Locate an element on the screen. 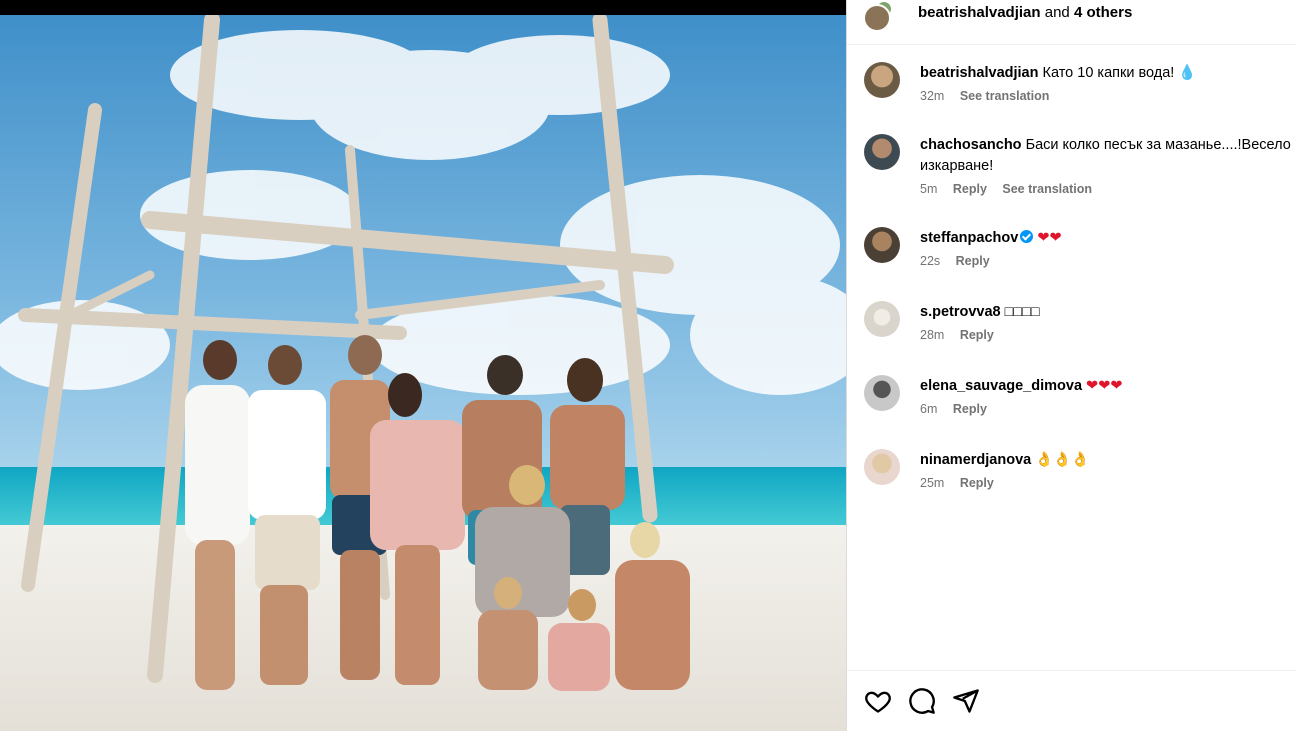 This screenshot has height=731, width=1296. comment-username: s.petrovva8 is located at coordinates (960, 312).